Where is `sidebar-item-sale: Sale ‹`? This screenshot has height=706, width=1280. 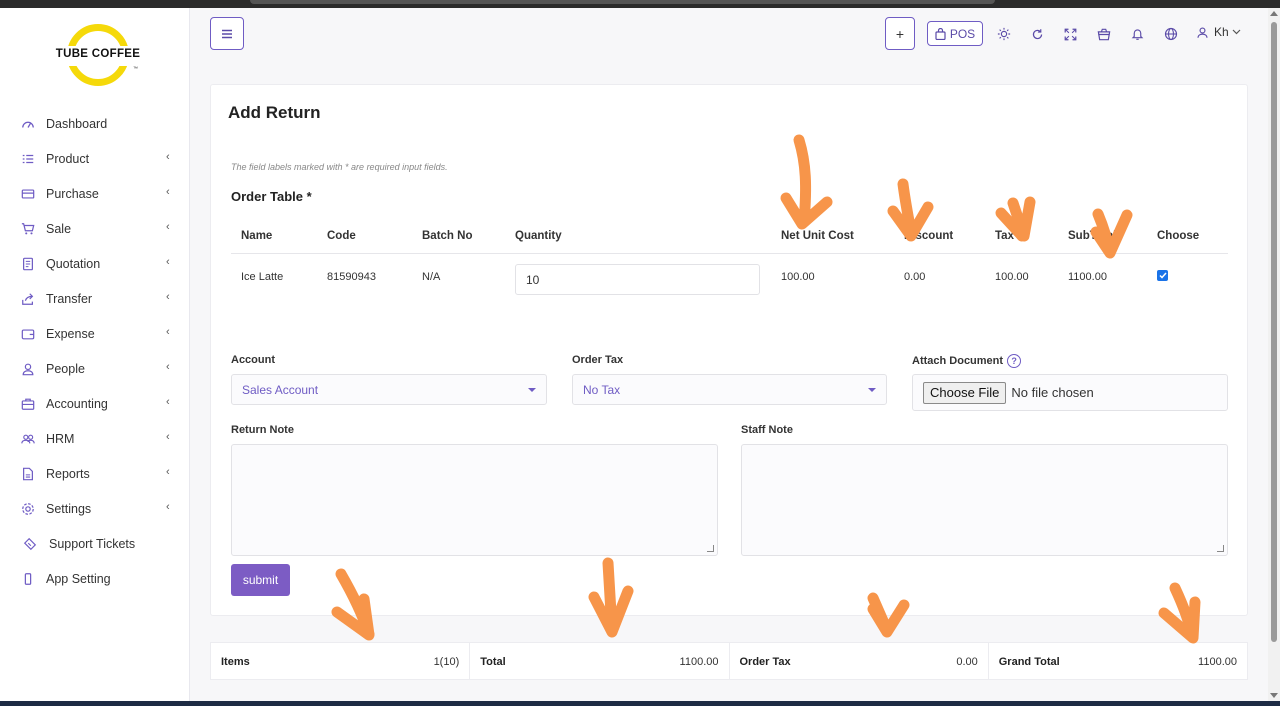 sidebar-item-sale: Sale ‹ is located at coordinates (95, 228).